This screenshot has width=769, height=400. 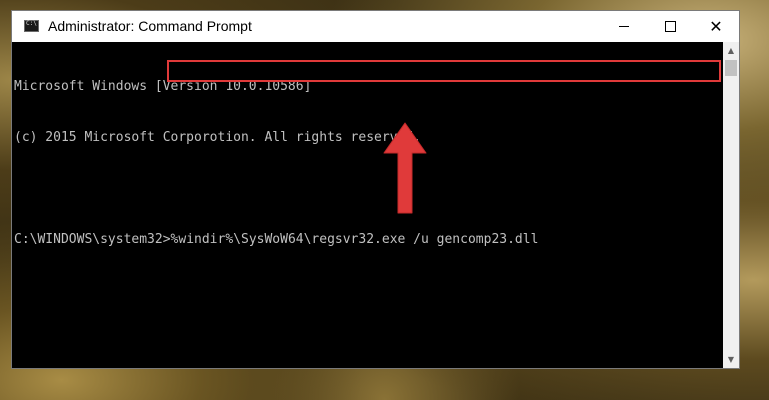 I want to click on close-icon: ✕, so click(x=716, y=26).